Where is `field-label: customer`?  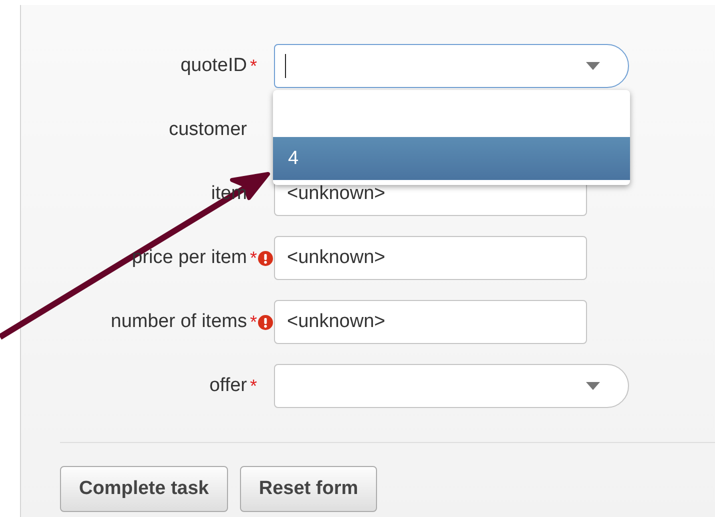
field-label: customer is located at coordinates (207, 130).